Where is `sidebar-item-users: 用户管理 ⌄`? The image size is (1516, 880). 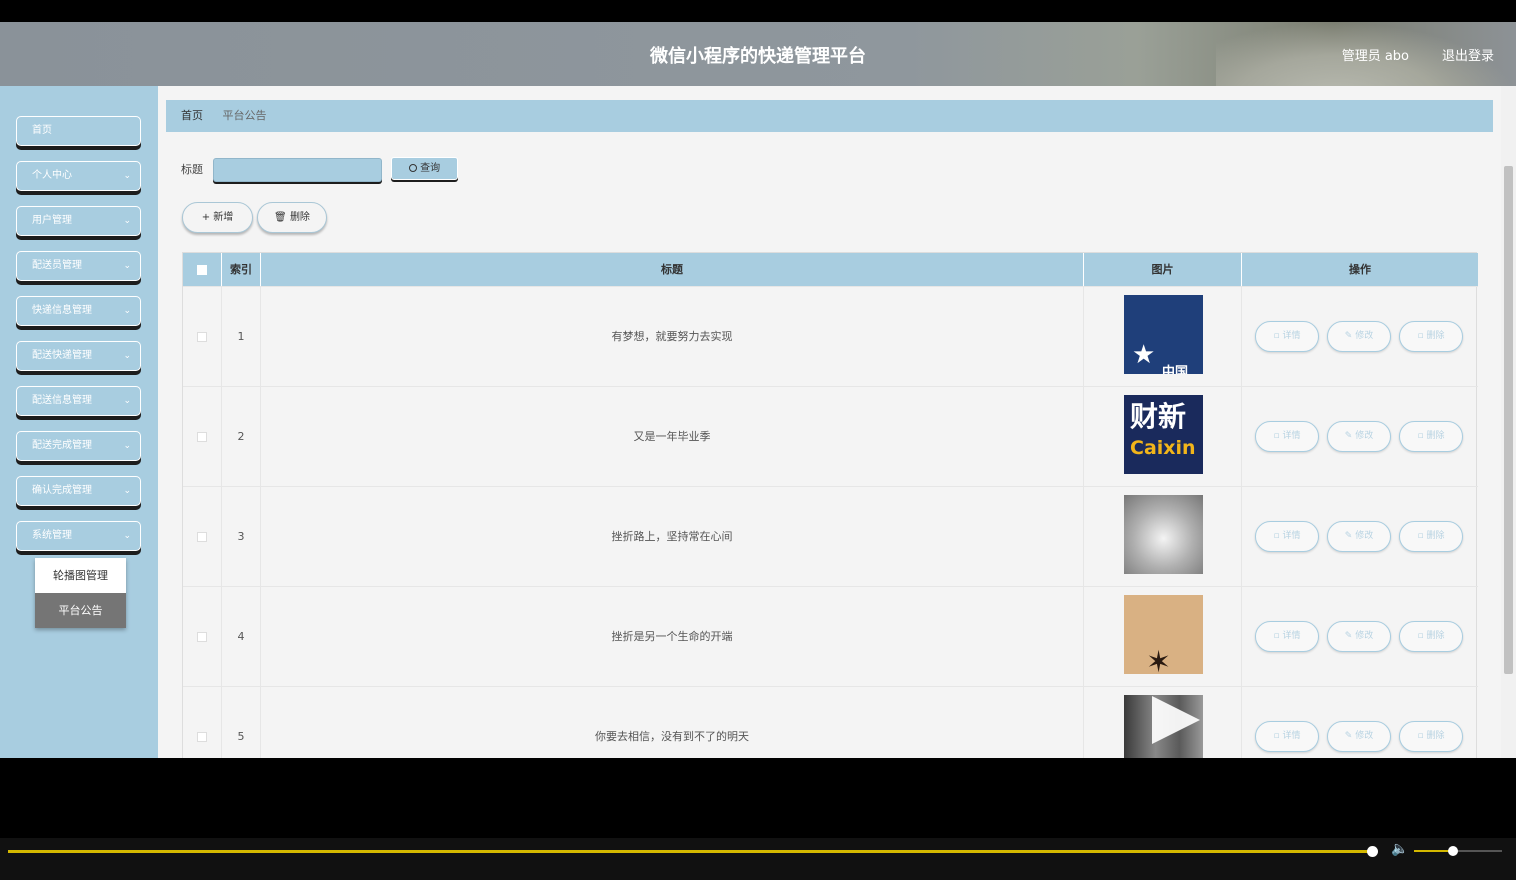
sidebar-item-users: 用户管理 ⌄ is located at coordinates (78, 221).